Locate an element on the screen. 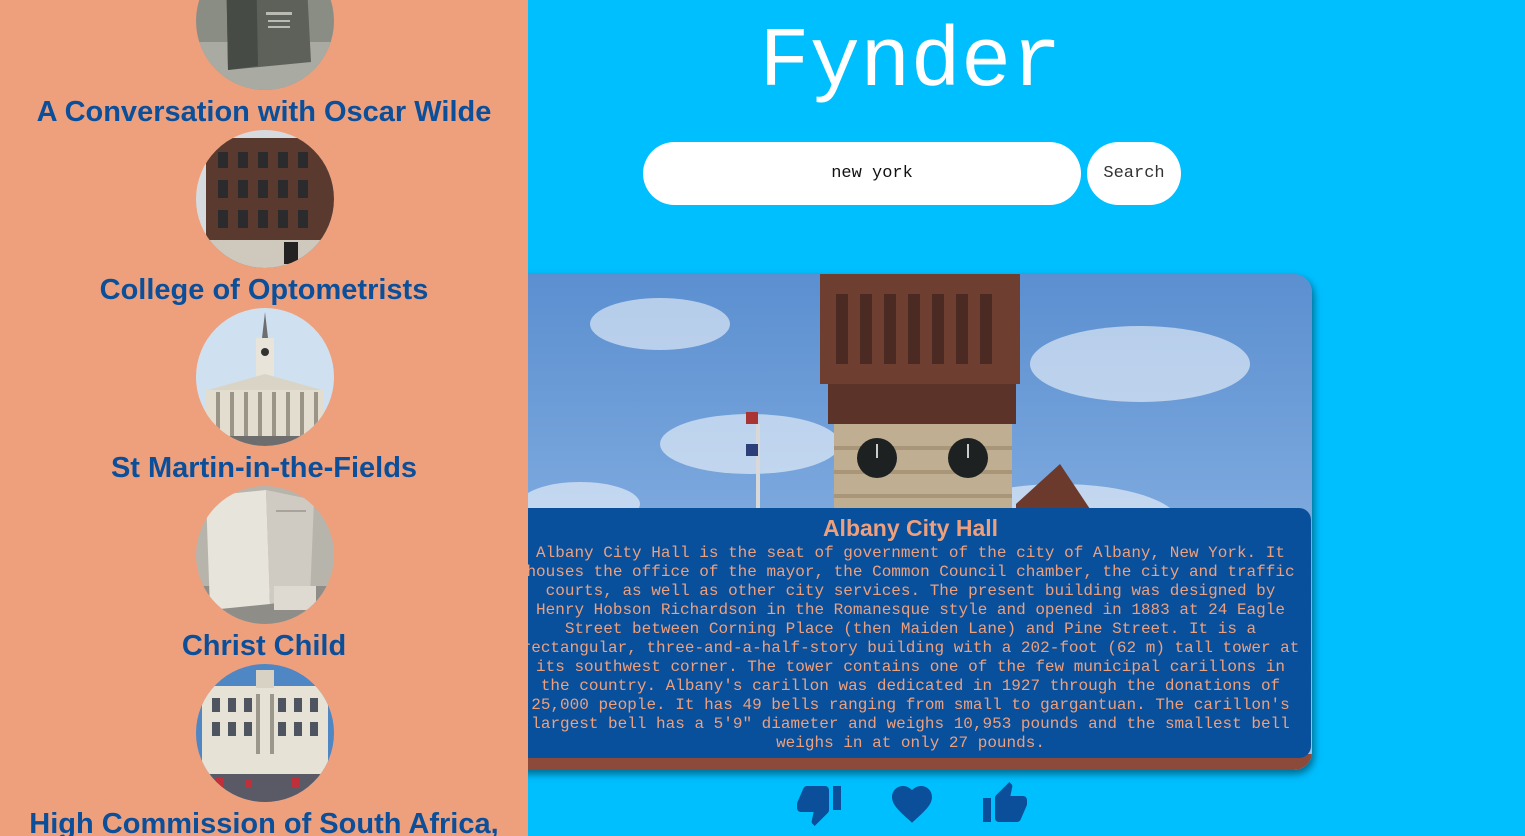  dislike-button is located at coordinates (819, 804).